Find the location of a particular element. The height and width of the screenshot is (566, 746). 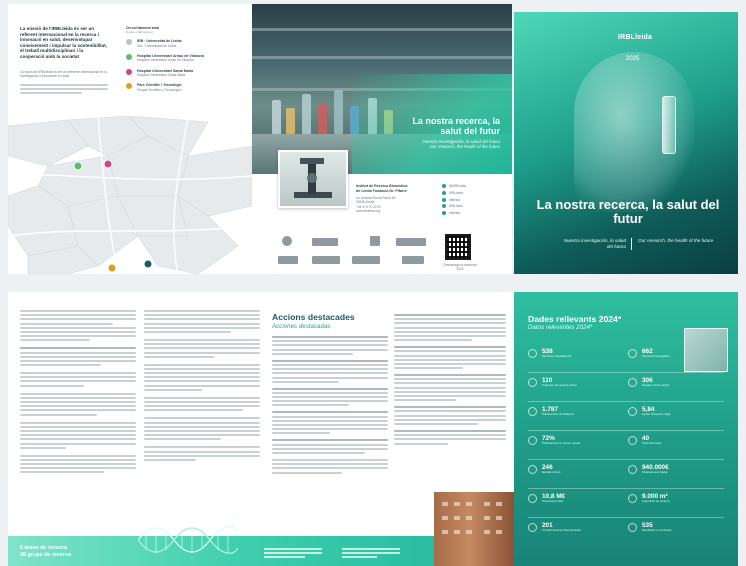

social-link-x: @IRBLleida is located at coordinates (473, 186).